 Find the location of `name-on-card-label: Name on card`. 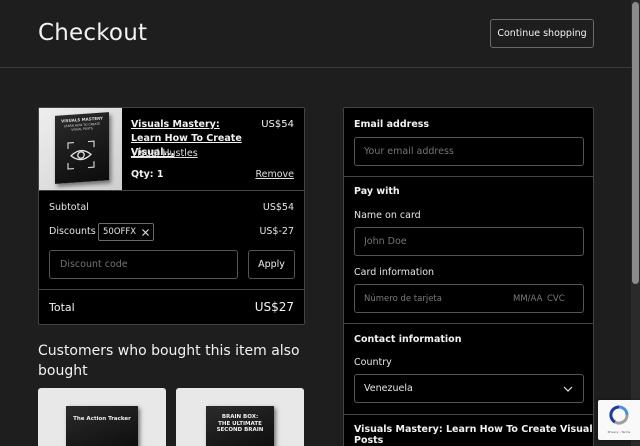

name-on-card-label: Name on card is located at coordinates (387, 215).